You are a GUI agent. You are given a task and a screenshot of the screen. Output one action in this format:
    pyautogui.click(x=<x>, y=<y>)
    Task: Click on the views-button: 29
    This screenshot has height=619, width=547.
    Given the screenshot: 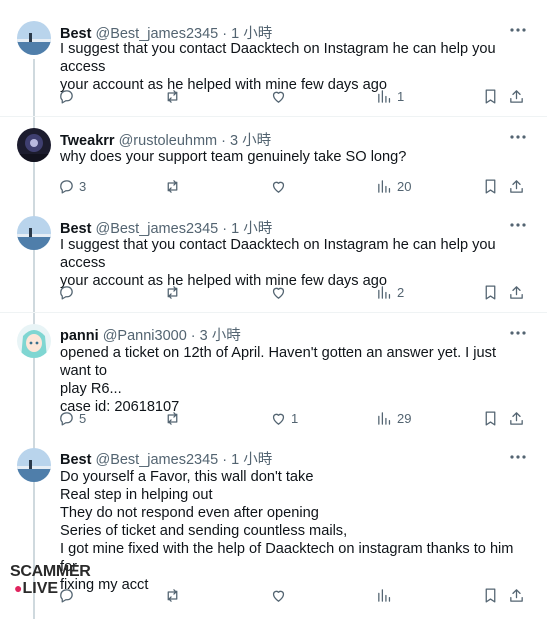 What is the action you would take?
    pyautogui.click(x=393, y=418)
    